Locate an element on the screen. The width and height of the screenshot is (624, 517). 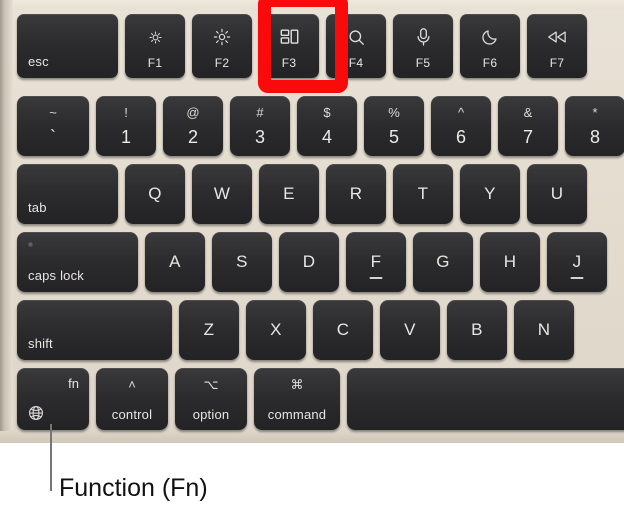
key-option: ⌥ option is located at coordinates (211, 399).